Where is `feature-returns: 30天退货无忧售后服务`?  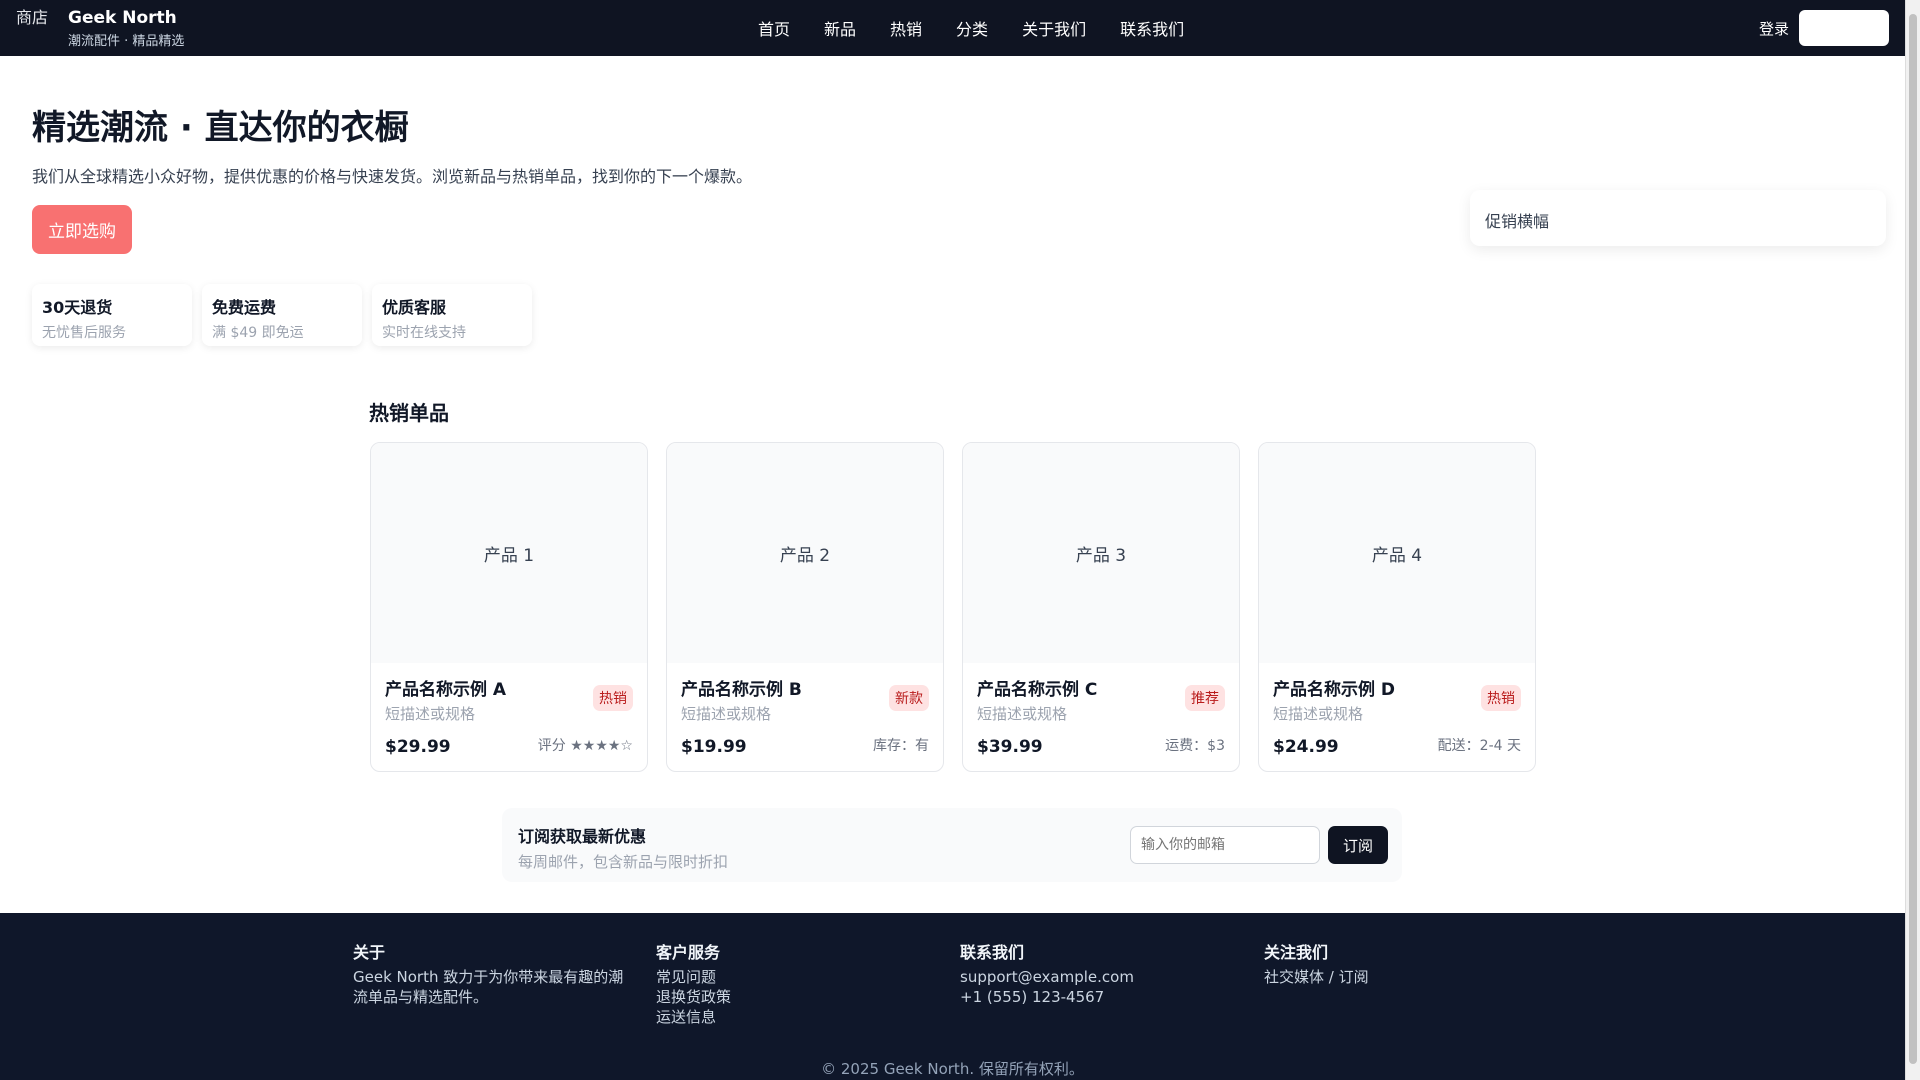 feature-returns: 30天退货无忧售后服务 is located at coordinates (112, 315).